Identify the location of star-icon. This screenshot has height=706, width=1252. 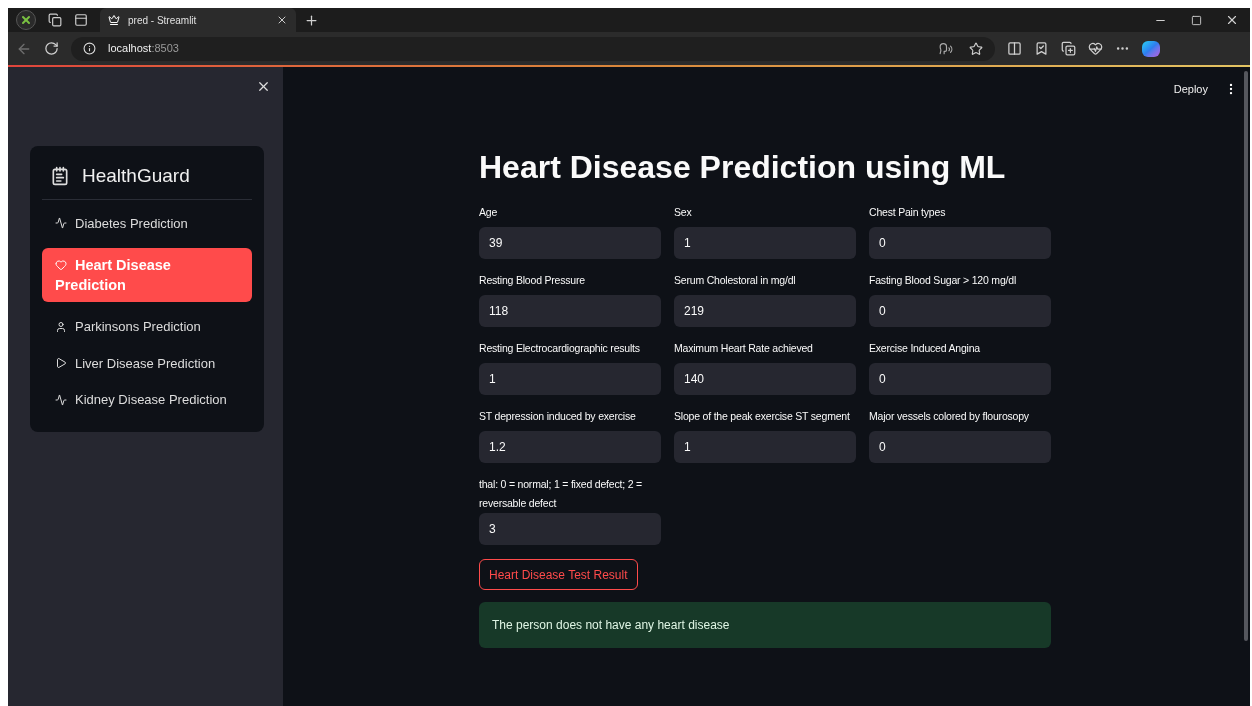
(976, 48).